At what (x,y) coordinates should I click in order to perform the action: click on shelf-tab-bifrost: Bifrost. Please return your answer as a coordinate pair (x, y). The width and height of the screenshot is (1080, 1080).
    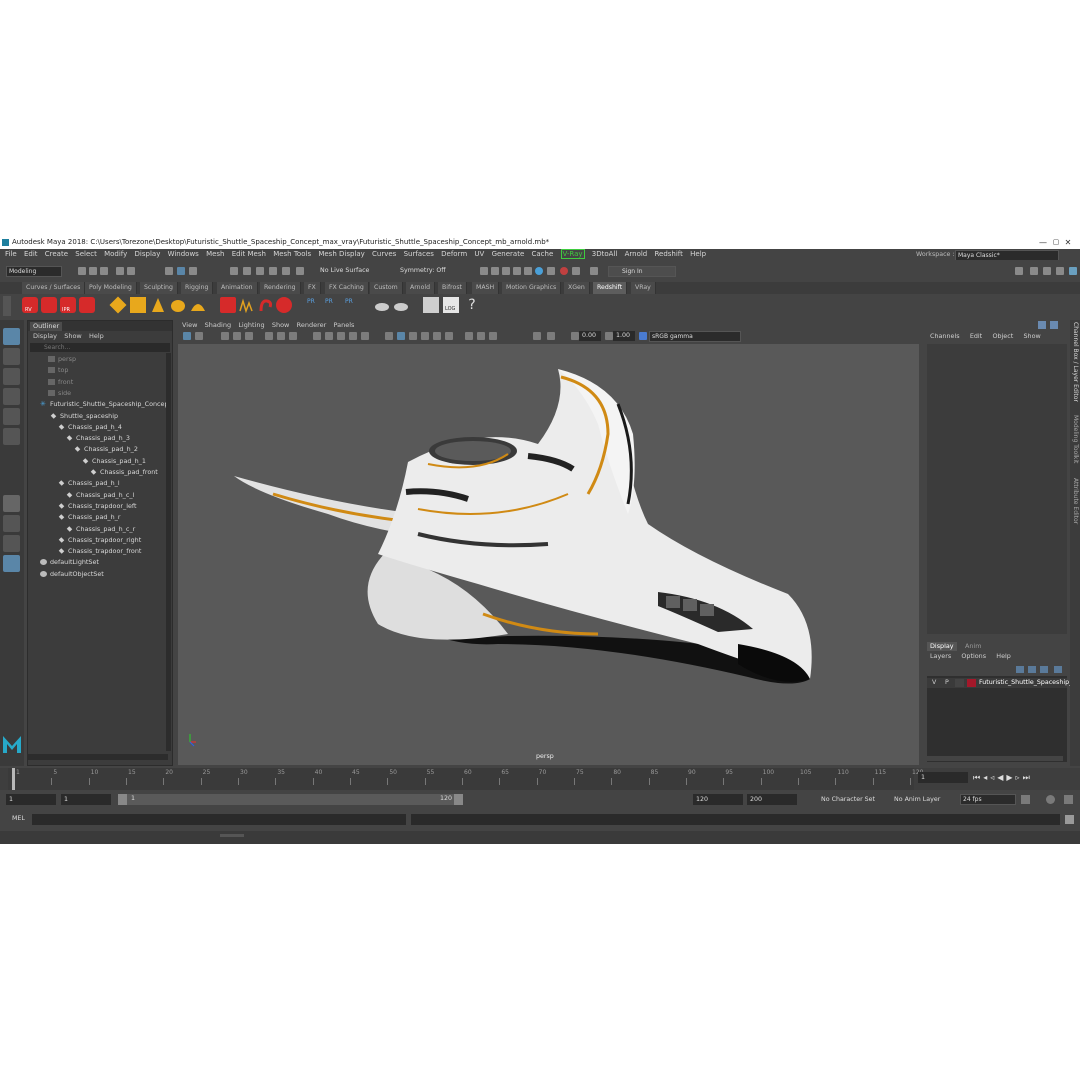
    Looking at the image, I should click on (452, 288).